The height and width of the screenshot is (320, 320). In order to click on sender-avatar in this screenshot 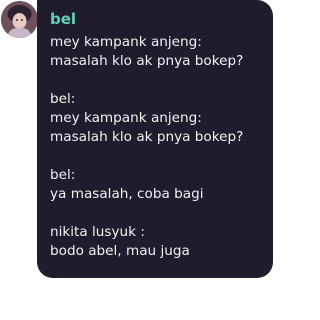, I will do `click(19, 19)`.